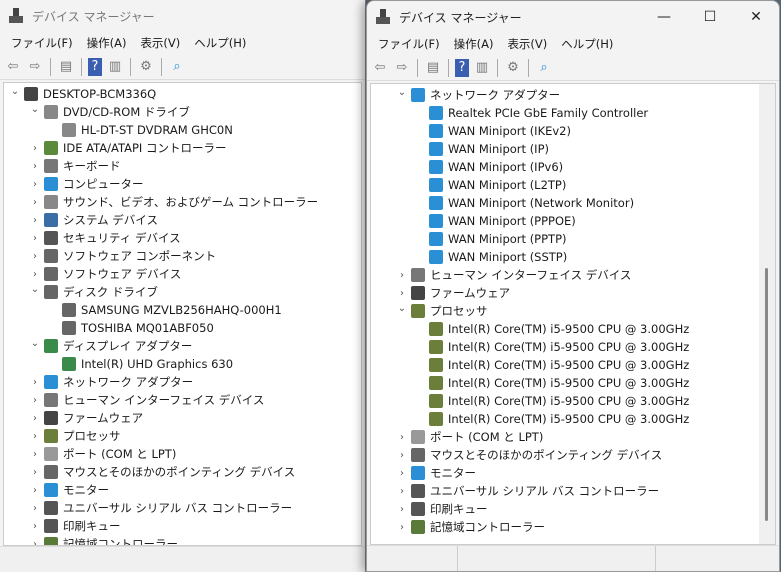 Image resolution: width=781 pixels, height=572 pixels. What do you see at coordinates (130, 328) in the screenshot?
I see `tree-item: TOSHIBA MQ01ABF050` at bounding box center [130, 328].